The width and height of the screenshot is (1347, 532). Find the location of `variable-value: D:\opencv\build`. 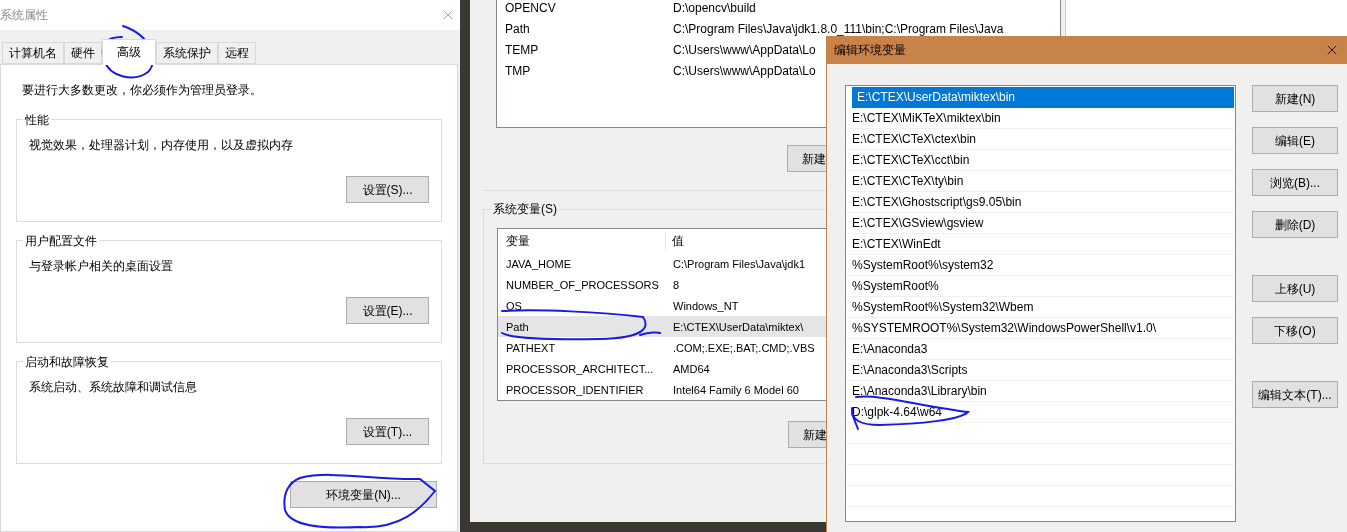

variable-value: D:\opencv\build is located at coordinates (714, 7).